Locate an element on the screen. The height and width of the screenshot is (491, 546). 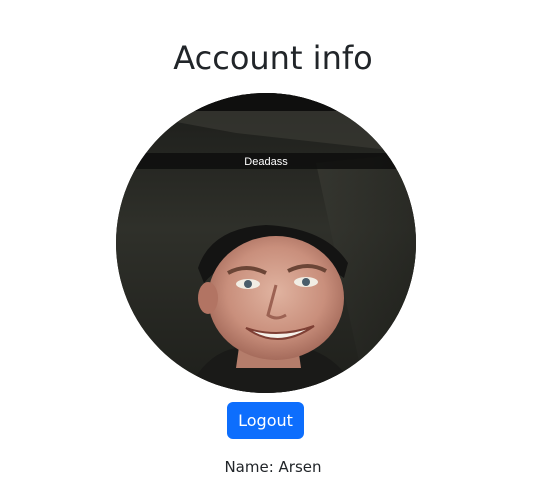
name-value: Arsen is located at coordinates (300, 467).